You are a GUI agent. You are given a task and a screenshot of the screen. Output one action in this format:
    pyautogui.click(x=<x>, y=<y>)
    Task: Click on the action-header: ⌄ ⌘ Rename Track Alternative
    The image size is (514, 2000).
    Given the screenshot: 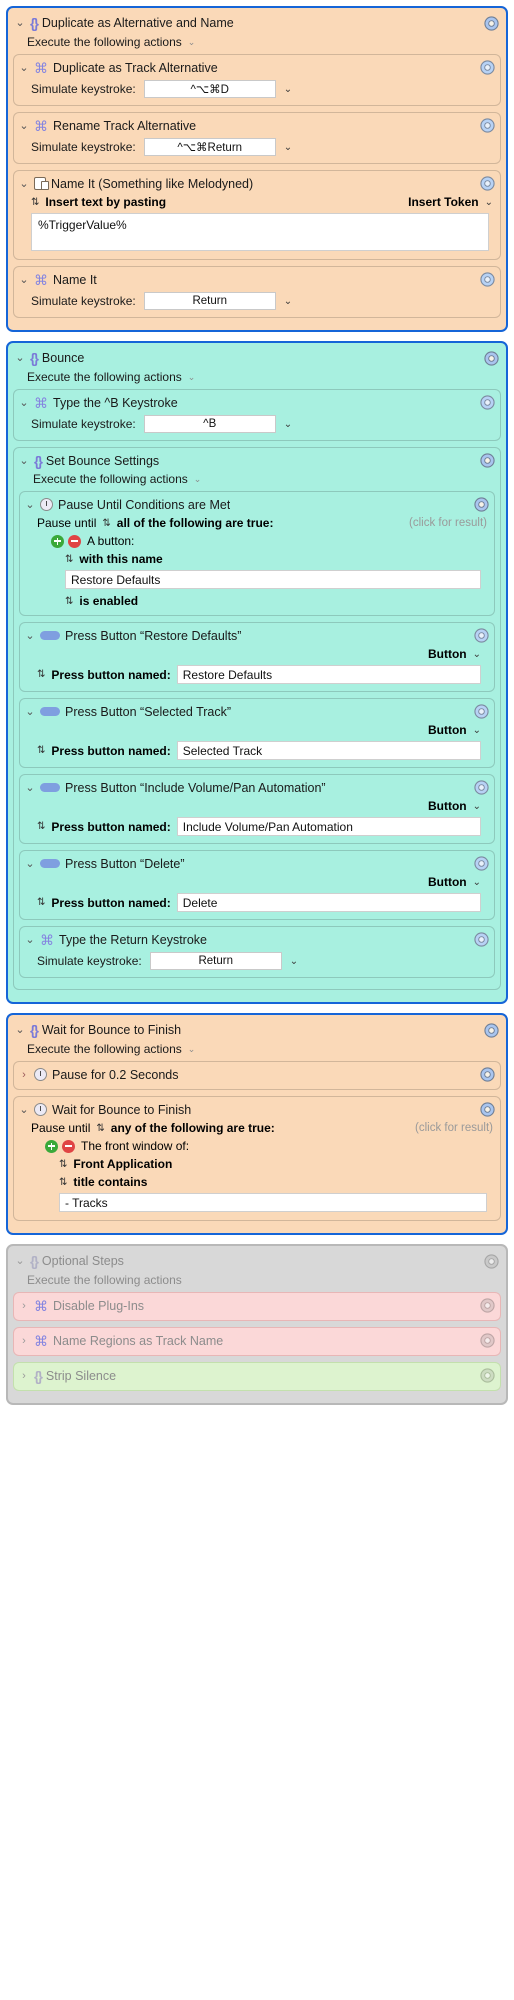 What is the action you would take?
    pyautogui.click(x=257, y=125)
    